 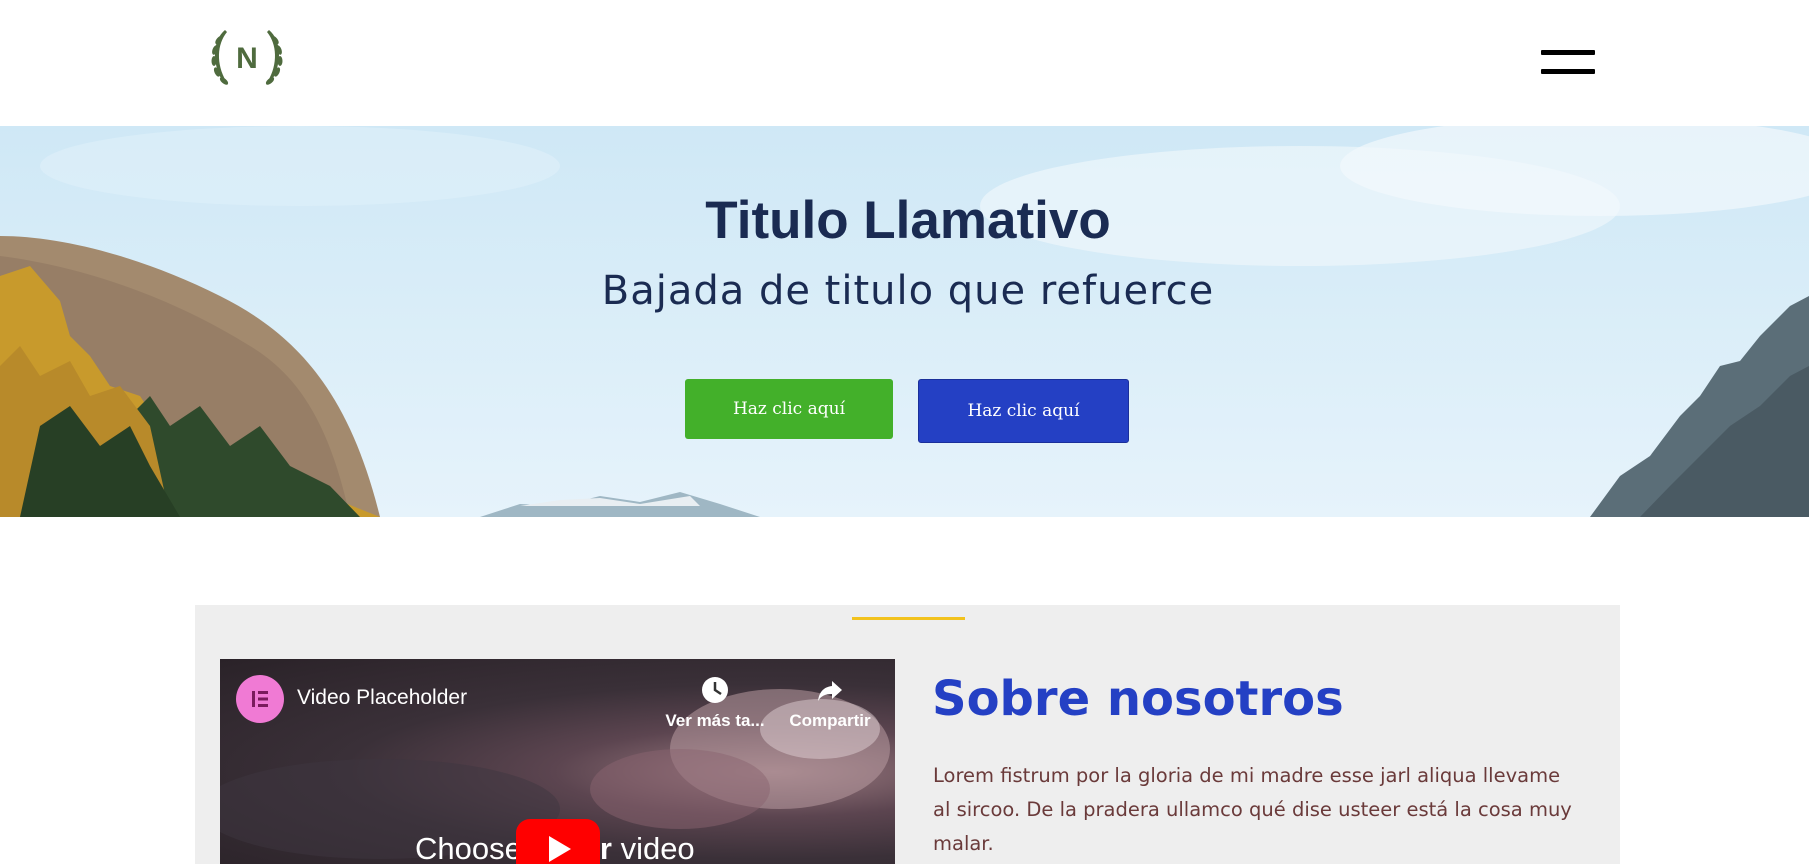 I want to click on clock-icon, so click(x=715, y=690).